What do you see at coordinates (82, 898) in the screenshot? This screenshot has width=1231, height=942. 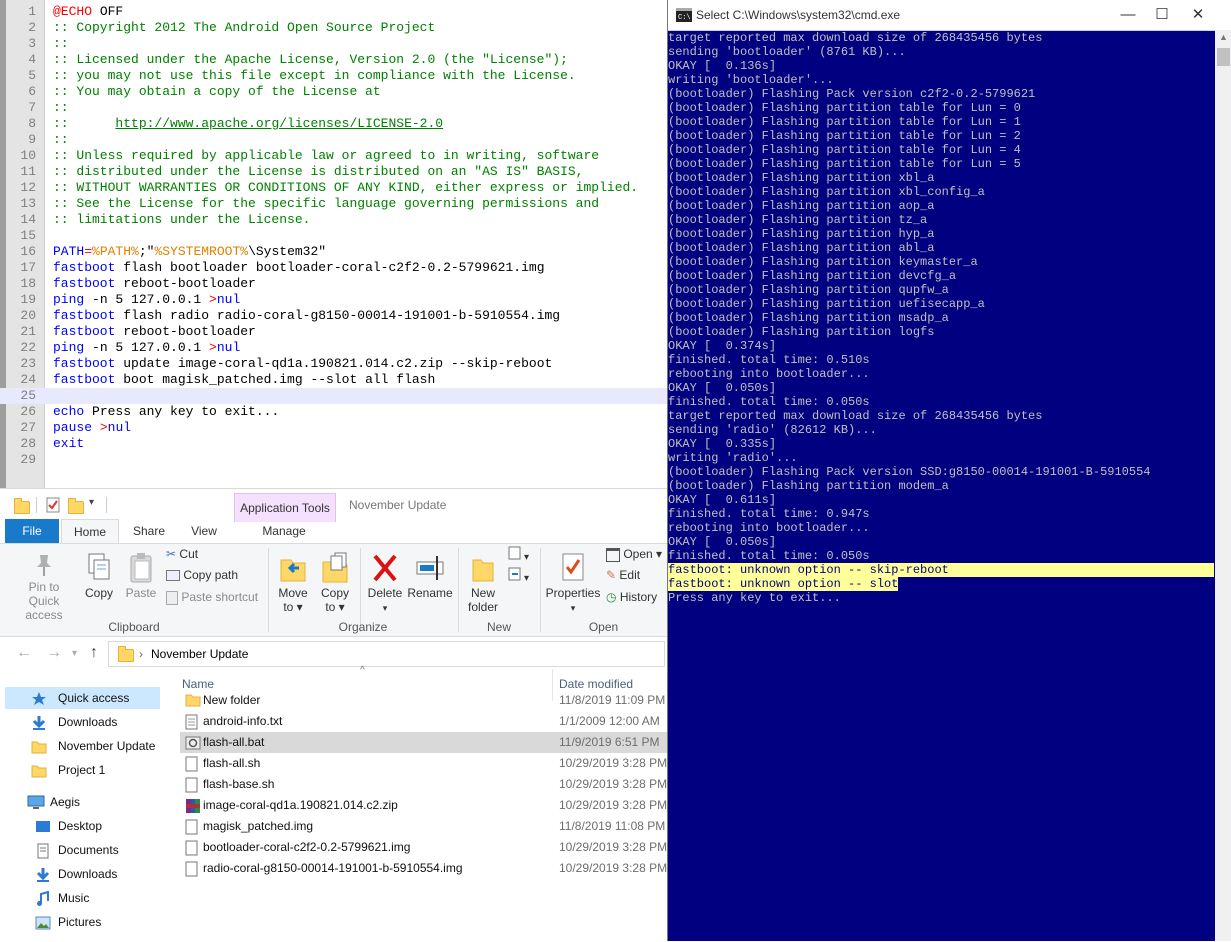 I see `nav-item-music: Music` at bounding box center [82, 898].